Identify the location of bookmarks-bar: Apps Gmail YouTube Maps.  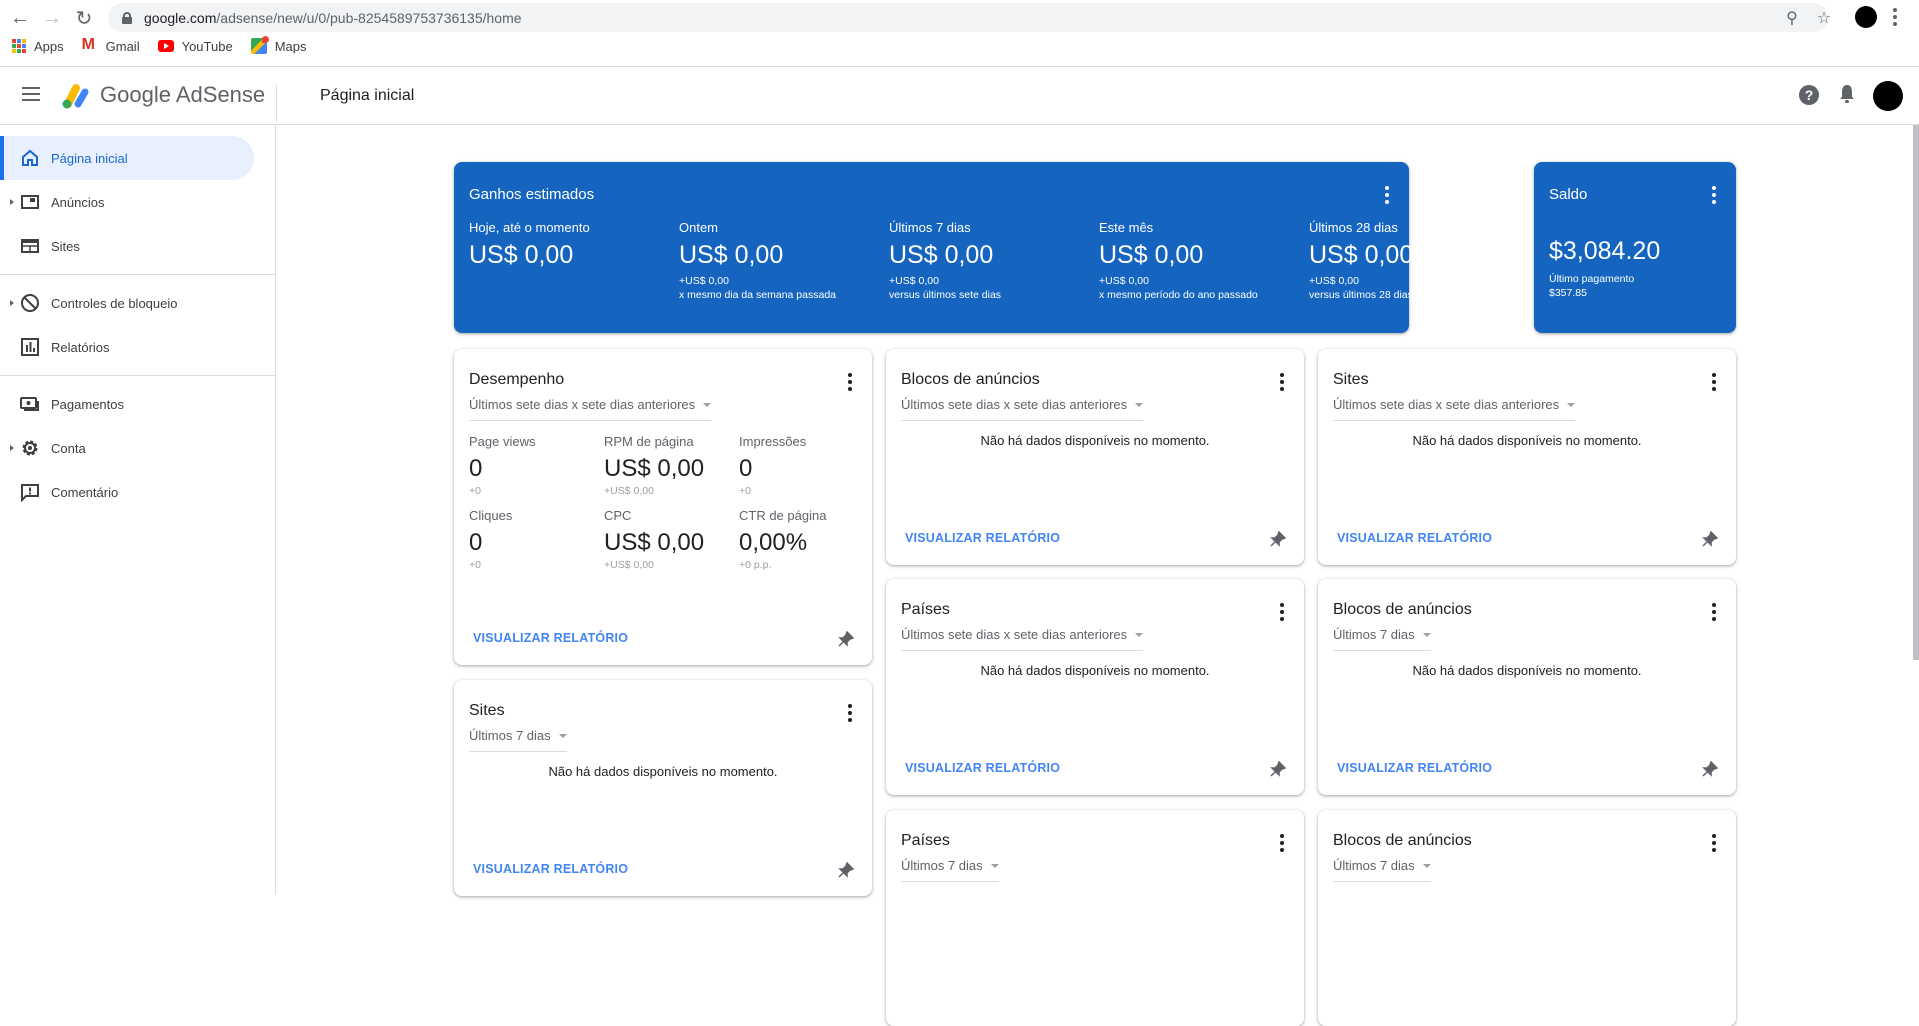
(159, 45).